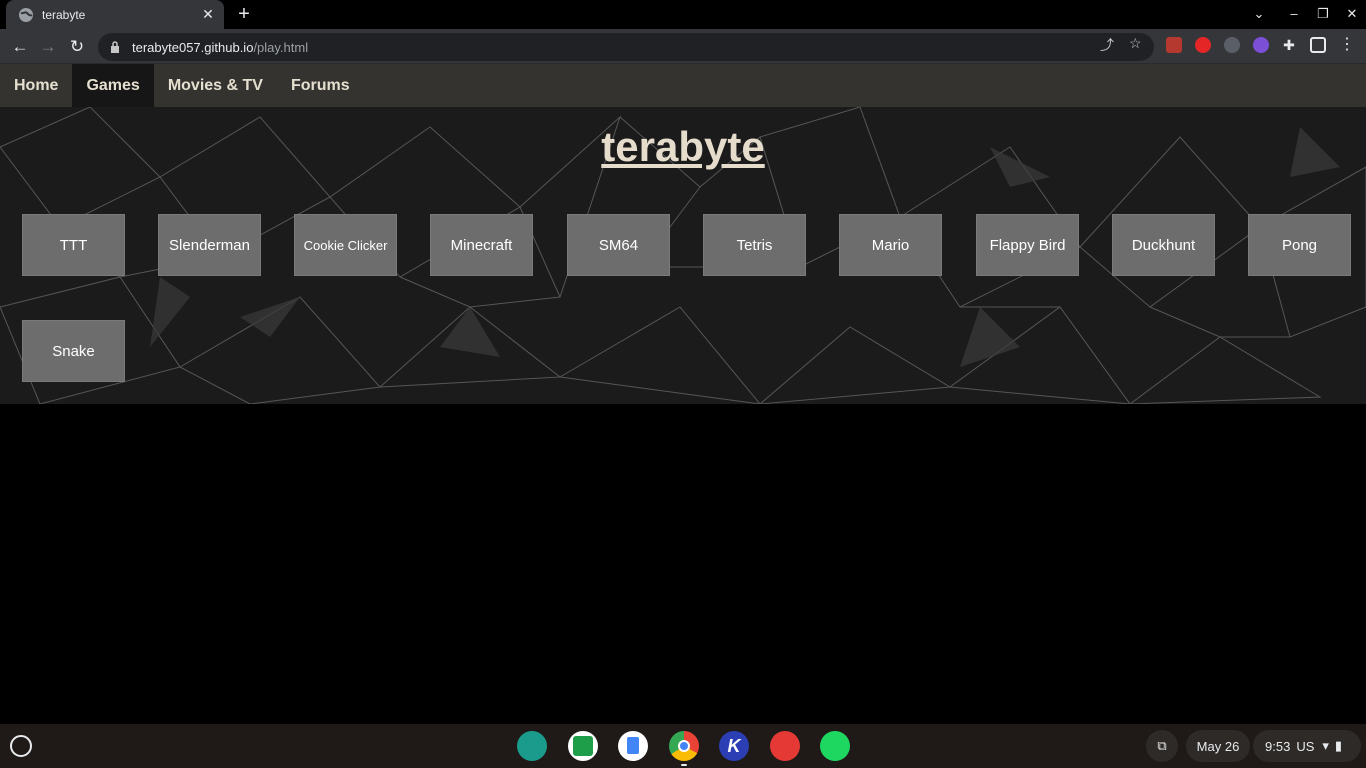  What do you see at coordinates (1162, 746) in the screenshot?
I see `tote-icon: ⧉` at bounding box center [1162, 746].